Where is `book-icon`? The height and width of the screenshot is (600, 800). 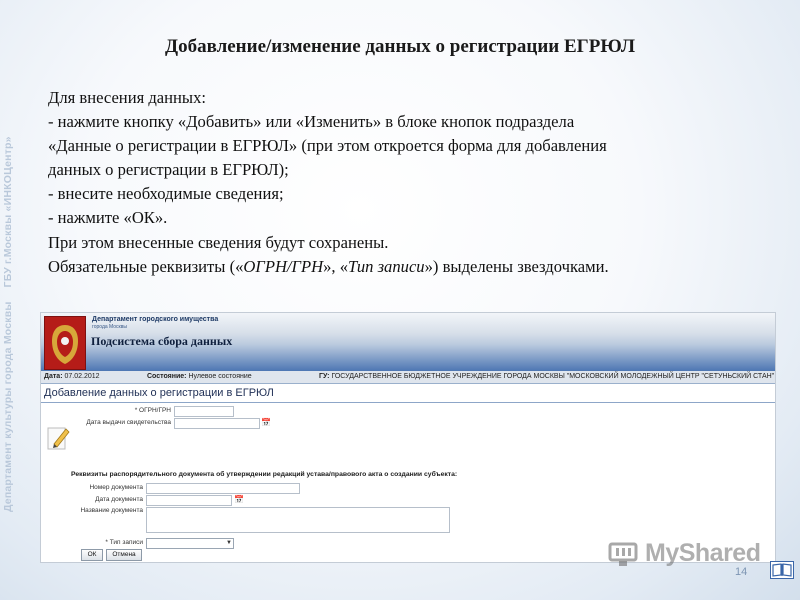
book-icon is located at coordinates (782, 570).